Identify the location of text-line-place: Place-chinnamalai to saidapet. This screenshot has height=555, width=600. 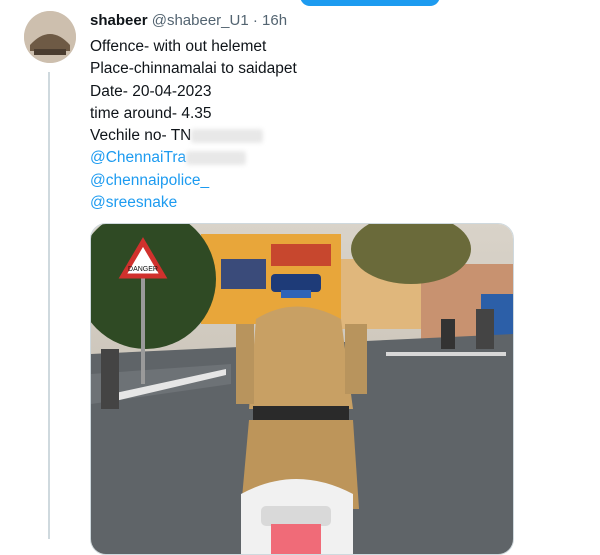
(193, 69).